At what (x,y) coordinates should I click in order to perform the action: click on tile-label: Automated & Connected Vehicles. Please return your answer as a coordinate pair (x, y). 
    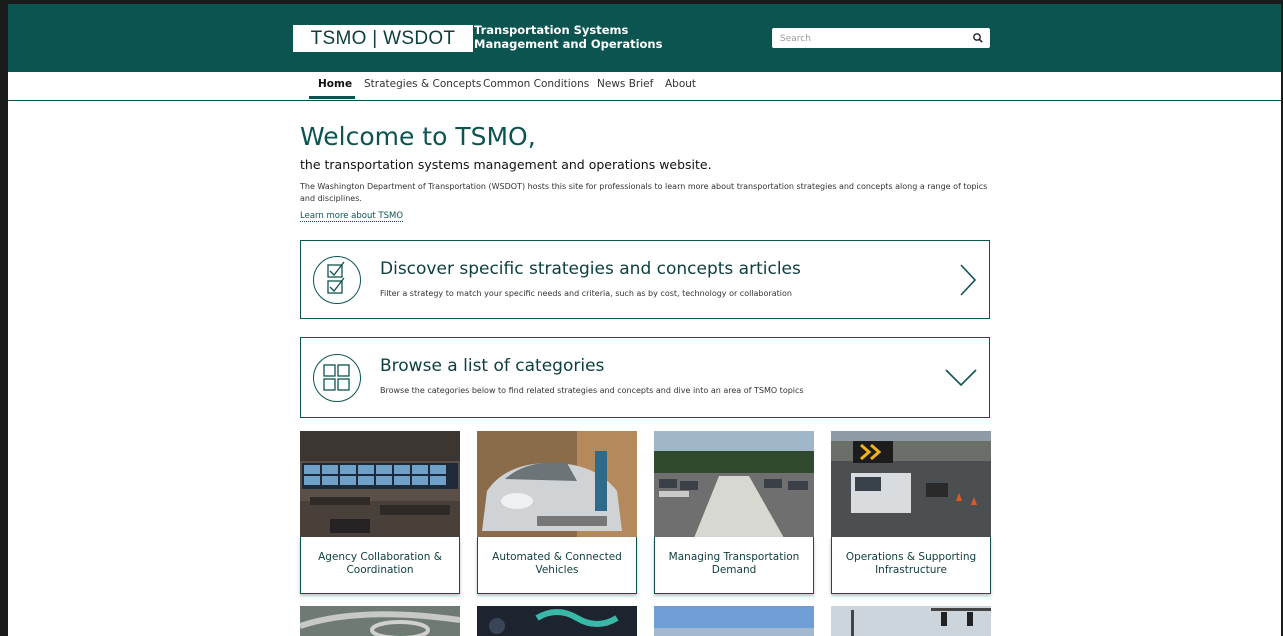
    Looking at the image, I should click on (557, 563).